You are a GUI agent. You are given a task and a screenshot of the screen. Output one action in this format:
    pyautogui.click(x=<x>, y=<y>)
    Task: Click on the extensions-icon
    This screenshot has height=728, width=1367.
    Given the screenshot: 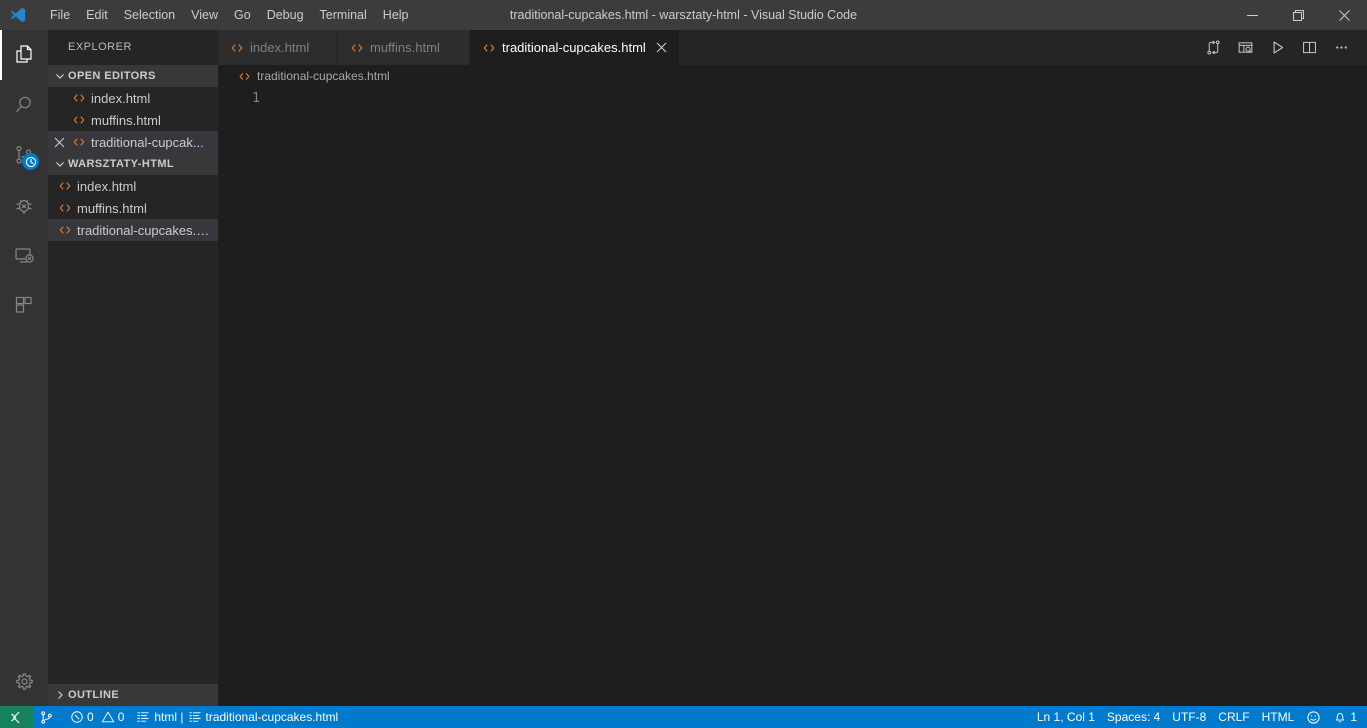 What is the action you would take?
    pyautogui.click(x=24, y=305)
    